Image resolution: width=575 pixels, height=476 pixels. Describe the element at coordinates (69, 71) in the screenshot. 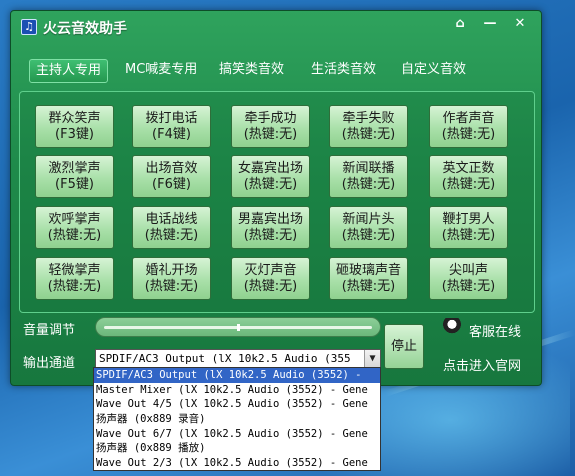

I see `tab-host: 主持人专用` at that location.